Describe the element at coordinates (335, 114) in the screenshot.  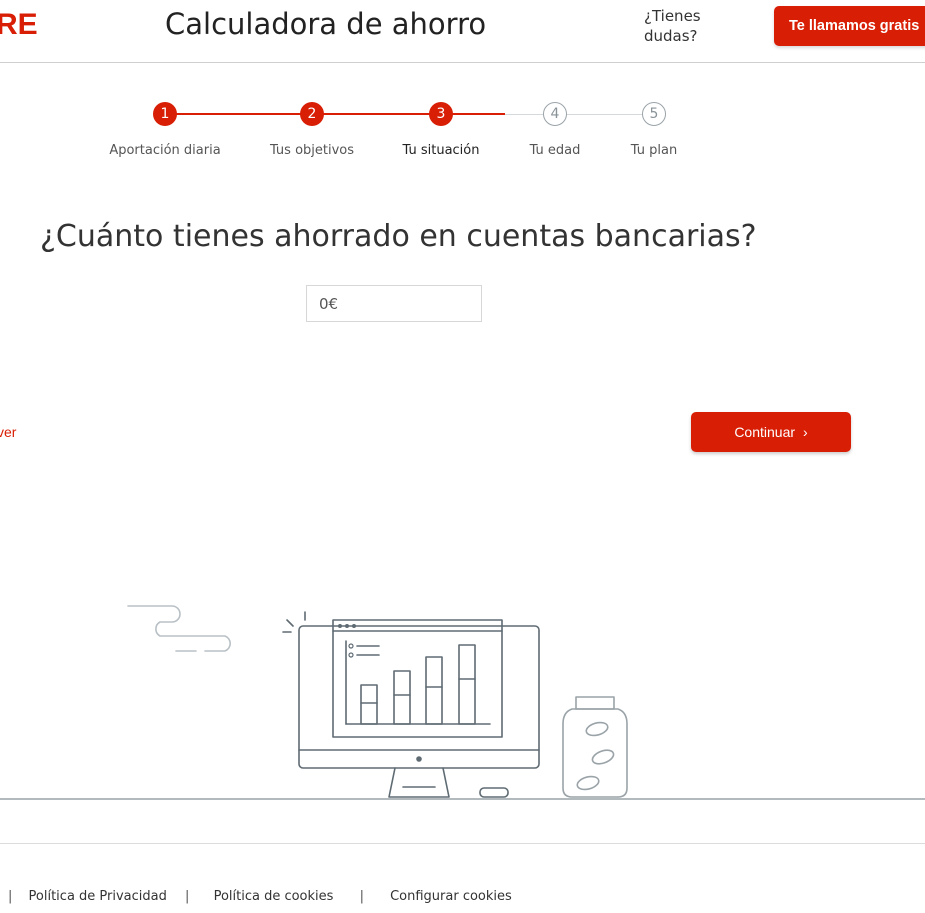
I see `step-connector-done` at that location.